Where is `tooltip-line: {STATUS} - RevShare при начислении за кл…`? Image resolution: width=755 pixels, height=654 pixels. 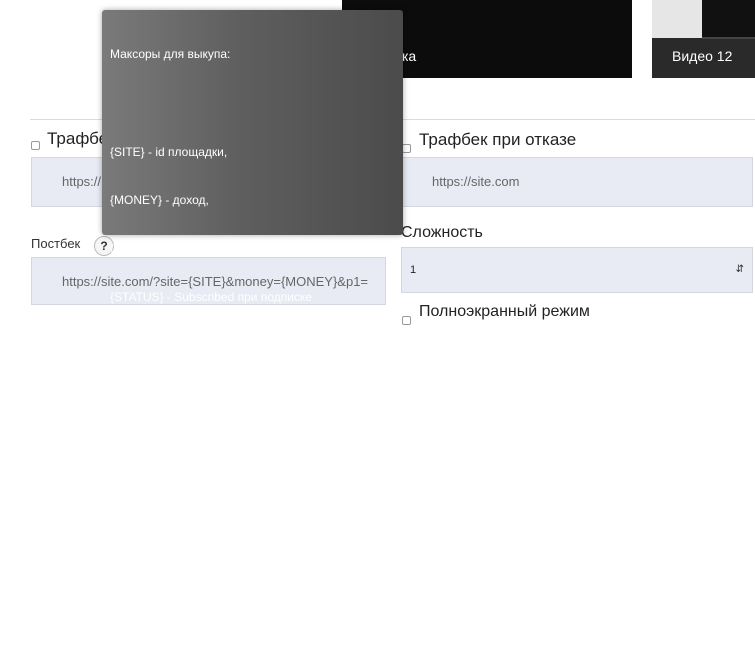 tooltip-line: {STATUS} - RevShare при начислении за кл… is located at coordinates (238, 637).